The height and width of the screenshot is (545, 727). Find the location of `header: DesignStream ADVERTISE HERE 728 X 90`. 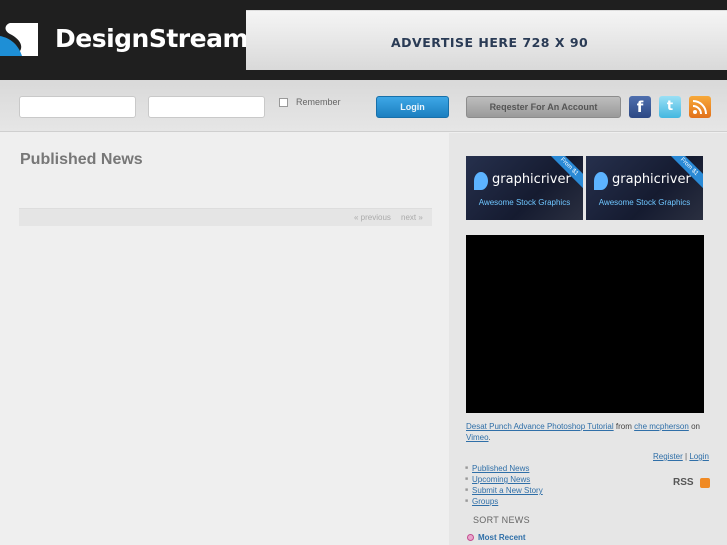

header: DesignStream ADVERTISE HERE 728 X 90 is located at coordinates (363, 40).